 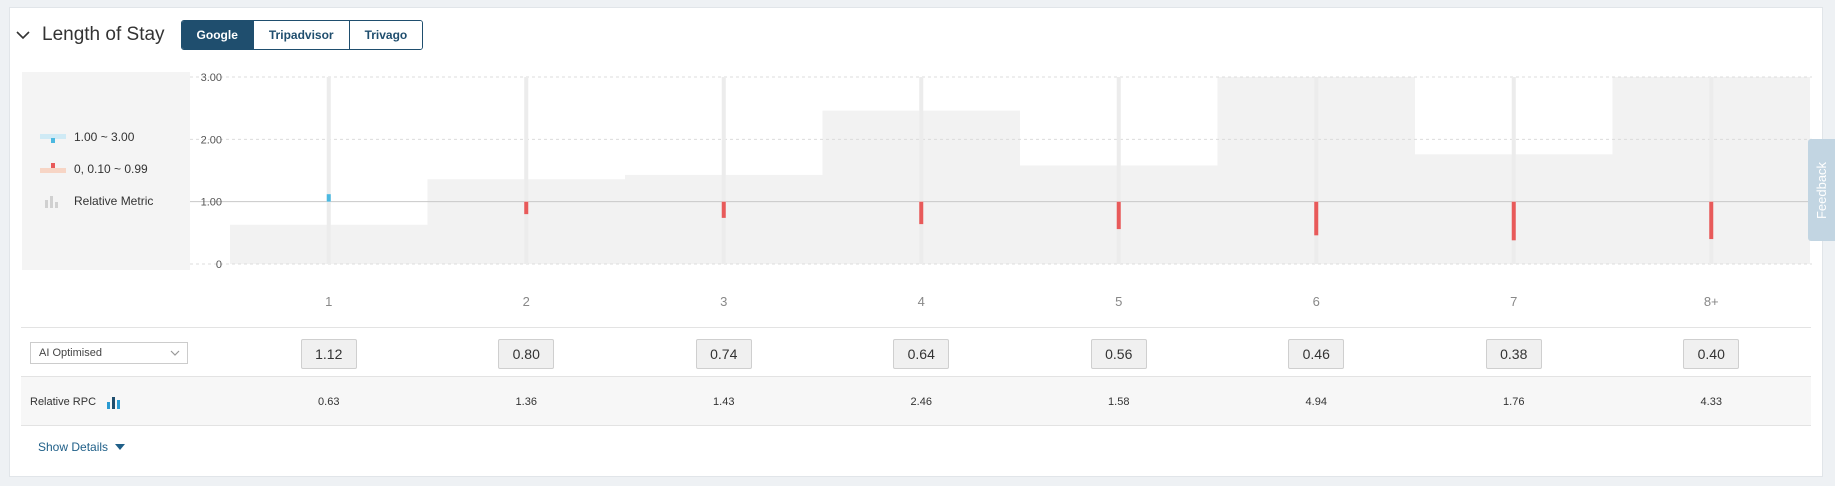 I want to click on relative-rpc-value: 1.43, so click(x=724, y=402).